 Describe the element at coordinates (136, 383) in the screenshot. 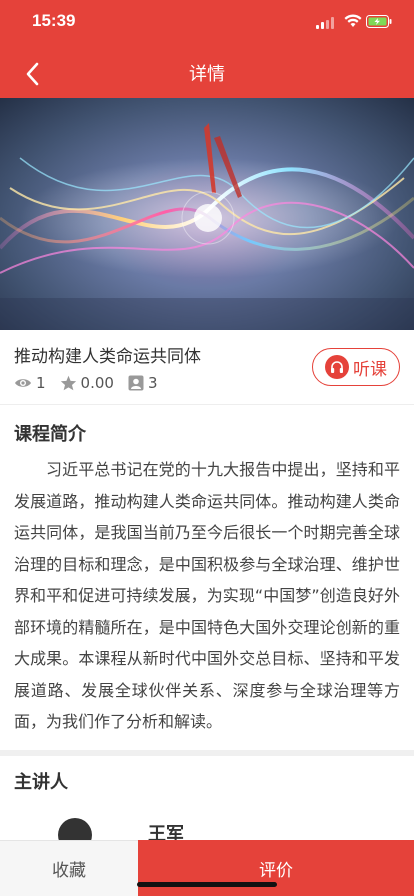

I see `lesson-count-icon` at that location.